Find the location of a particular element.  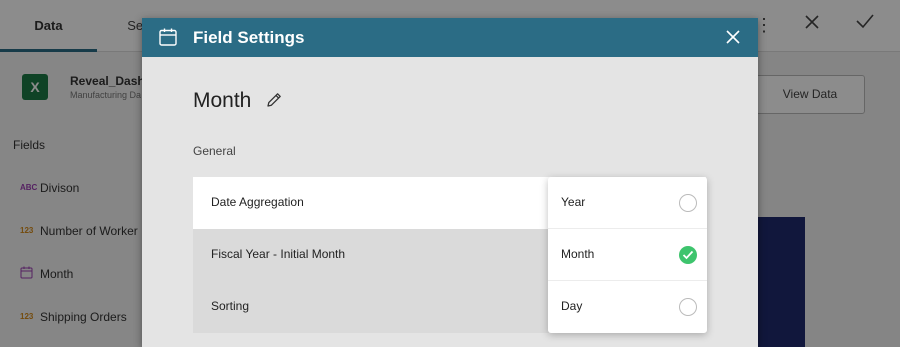

field-name-title: Month is located at coordinates (222, 100).